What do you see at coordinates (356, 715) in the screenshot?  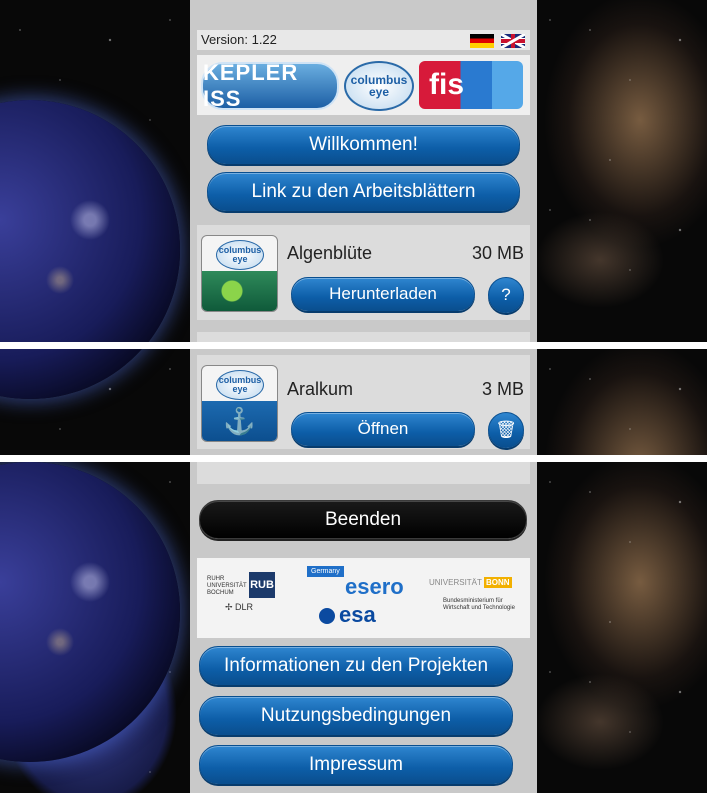 I see `terms-button: Nutzungsbedingungen` at bounding box center [356, 715].